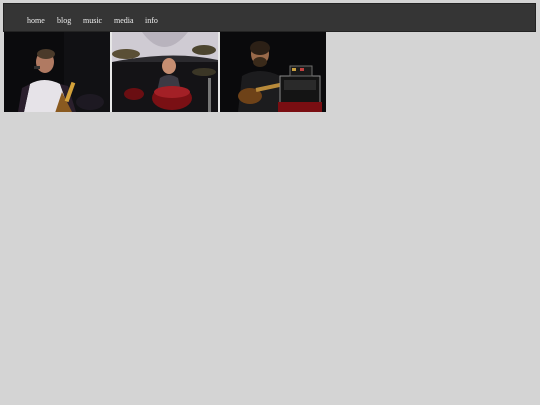 This screenshot has width=540, height=405. Describe the element at coordinates (92, 20) in the screenshot. I see `nav-link-music: music` at that location.